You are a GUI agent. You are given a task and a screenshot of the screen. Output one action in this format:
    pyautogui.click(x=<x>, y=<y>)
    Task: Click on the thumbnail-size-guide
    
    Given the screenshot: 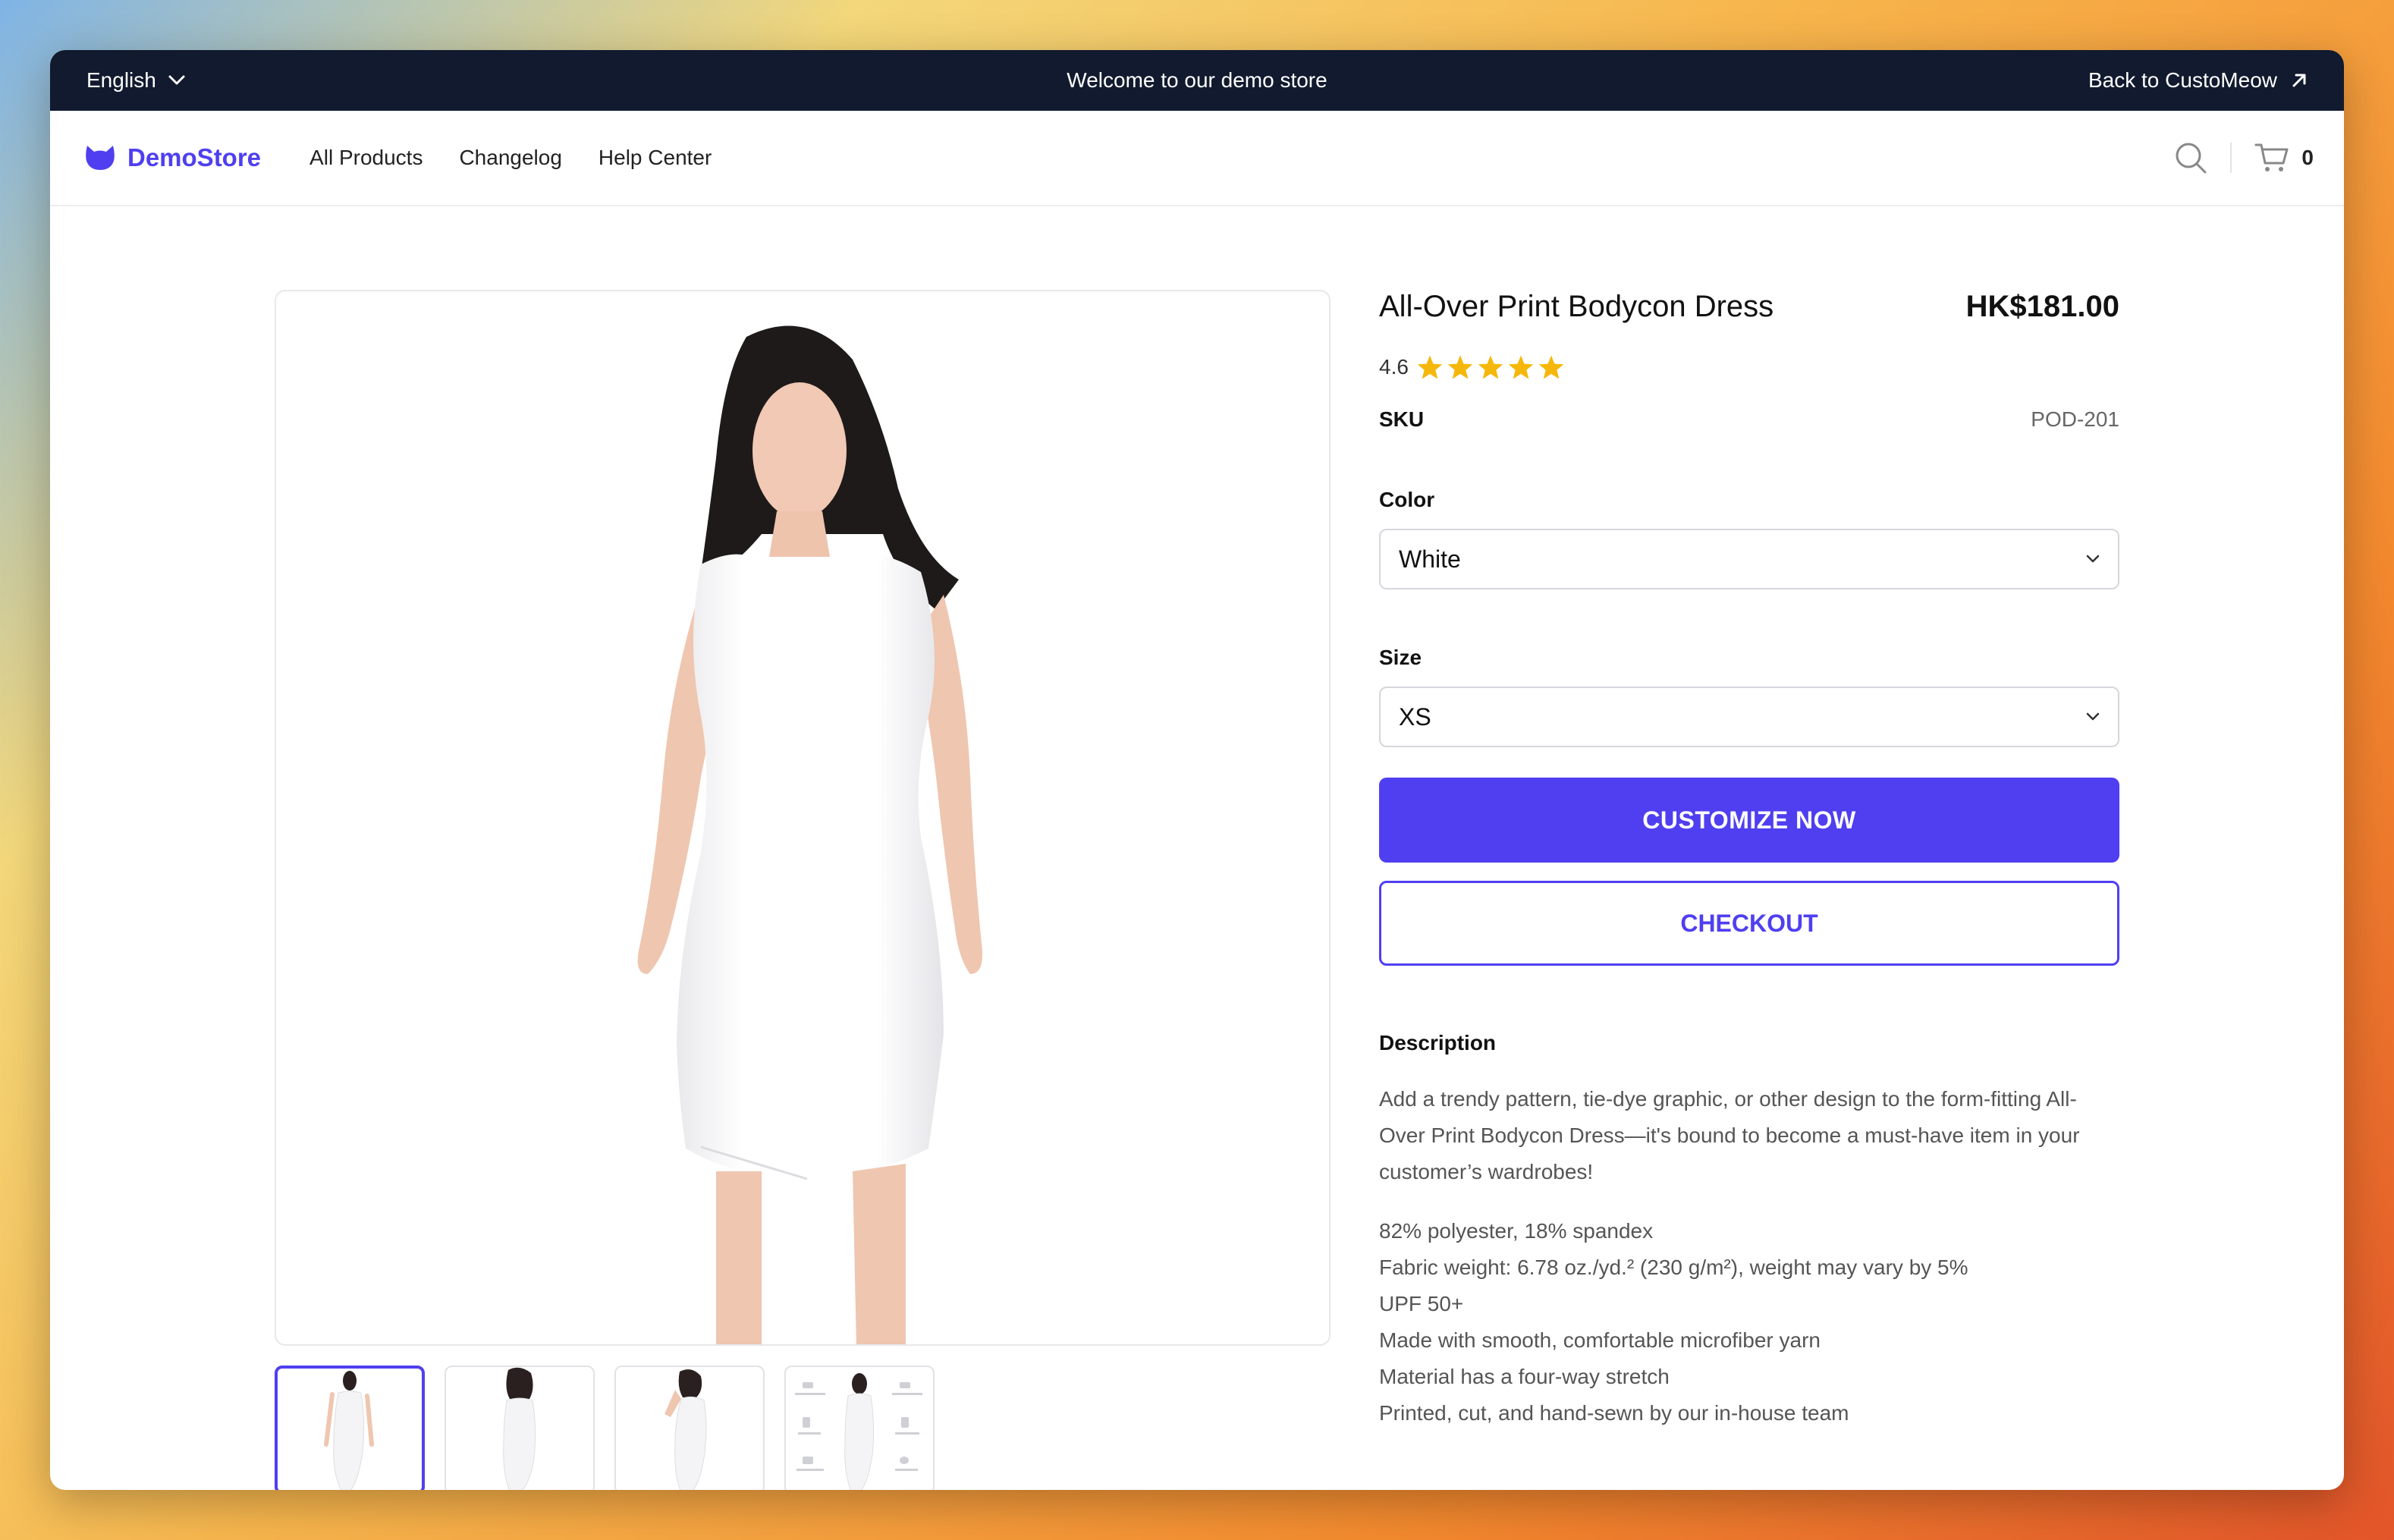 What is the action you would take?
    pyautogui.click(x=859, y=1428)
    